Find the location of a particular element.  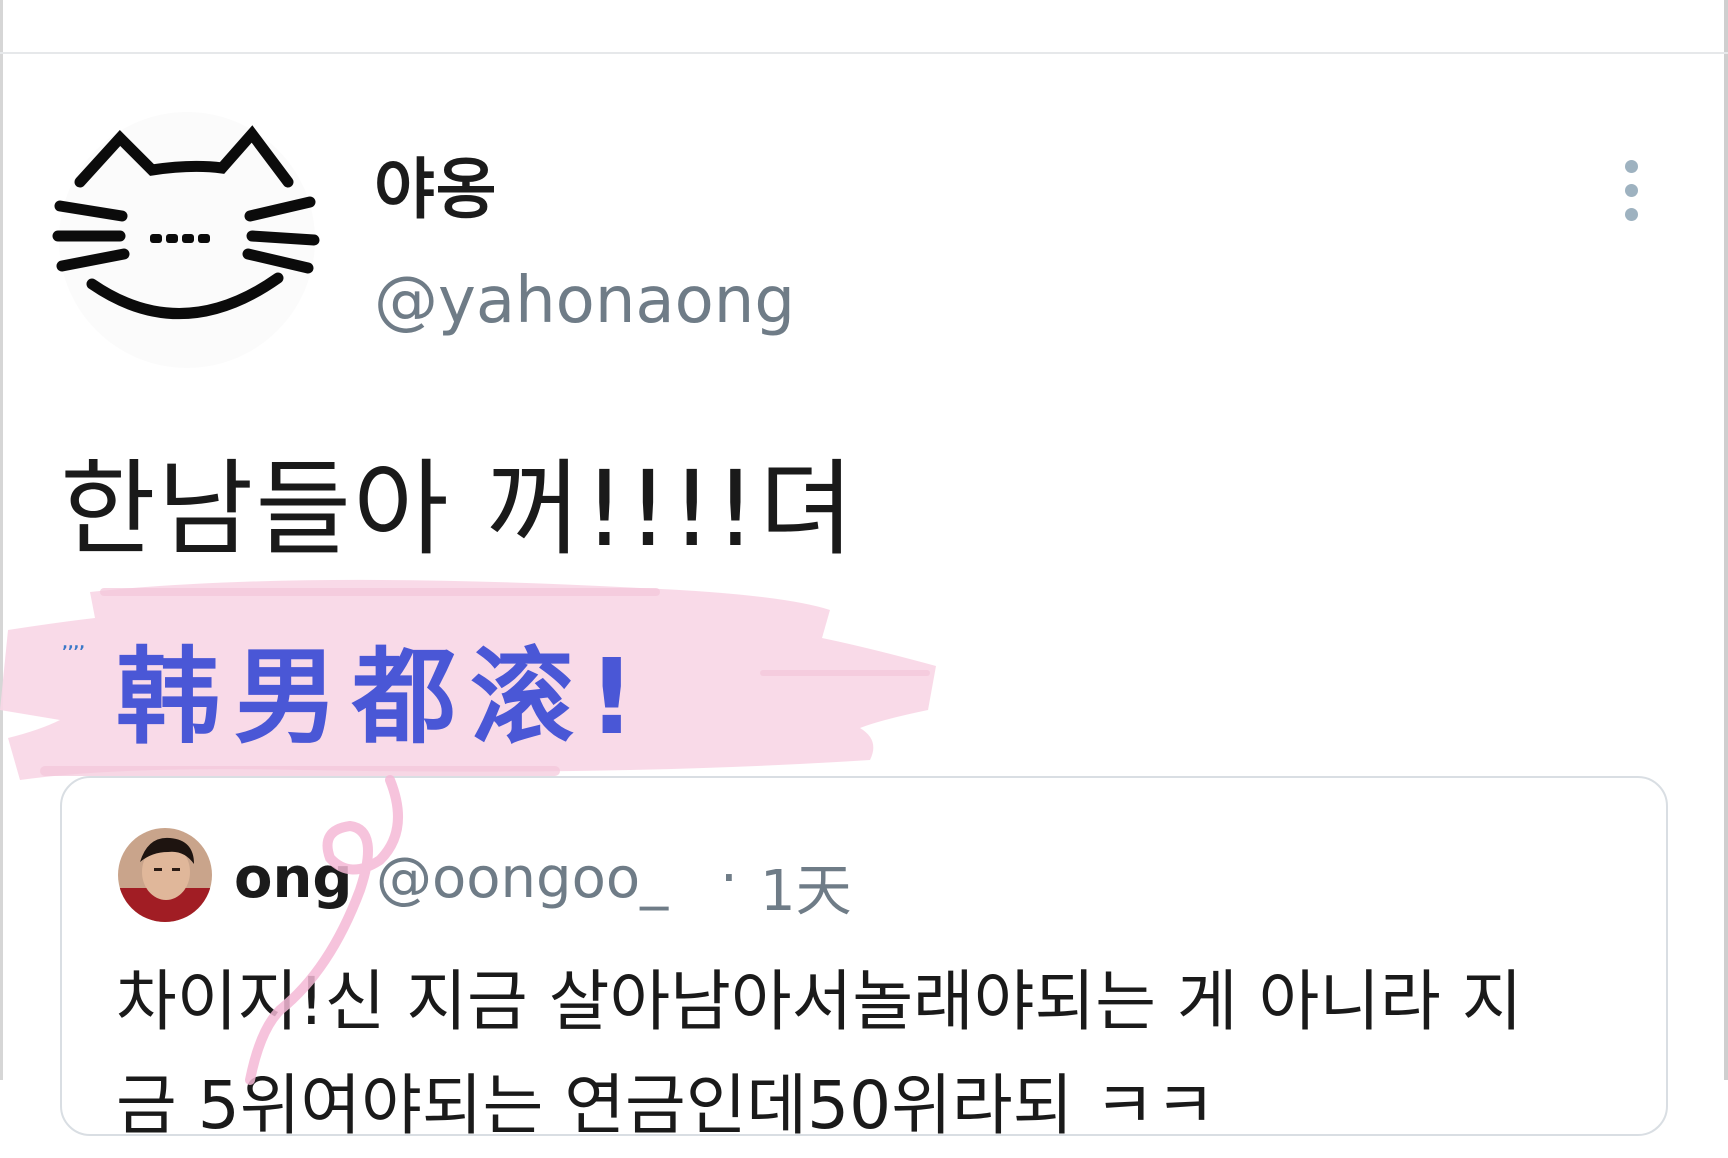

tweet-text: 한남들아 꺼!!!!뎌 is located at coordinates (458, 509).